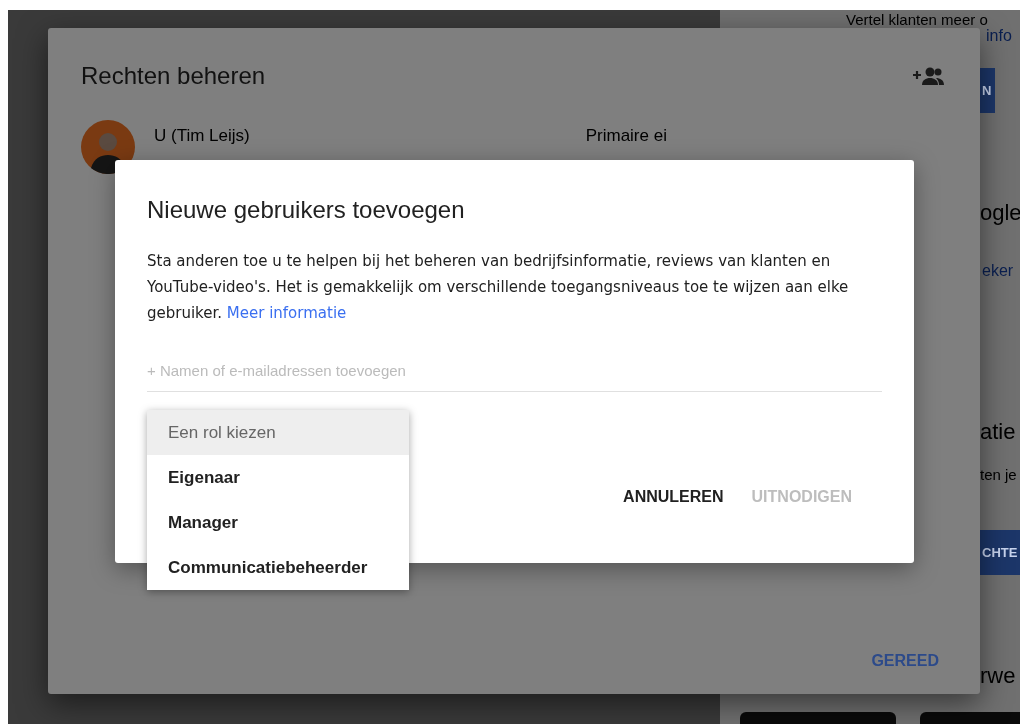 The height and width of the screenshot is (724, 1020). What do you see at coordinates (173, 76) in the screenshot?
I see `dialog-title: Rechten beheren` at bounding box center [173, 76].